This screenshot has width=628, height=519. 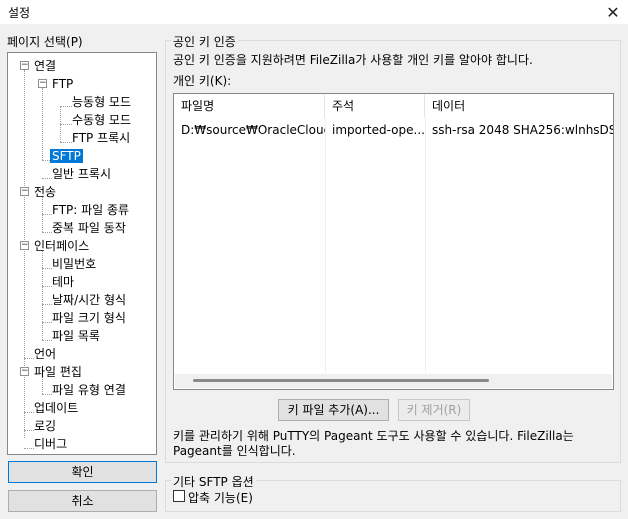 I want to click on tree-item-file-editing: 파일 편집, so click(x=58, y=372).